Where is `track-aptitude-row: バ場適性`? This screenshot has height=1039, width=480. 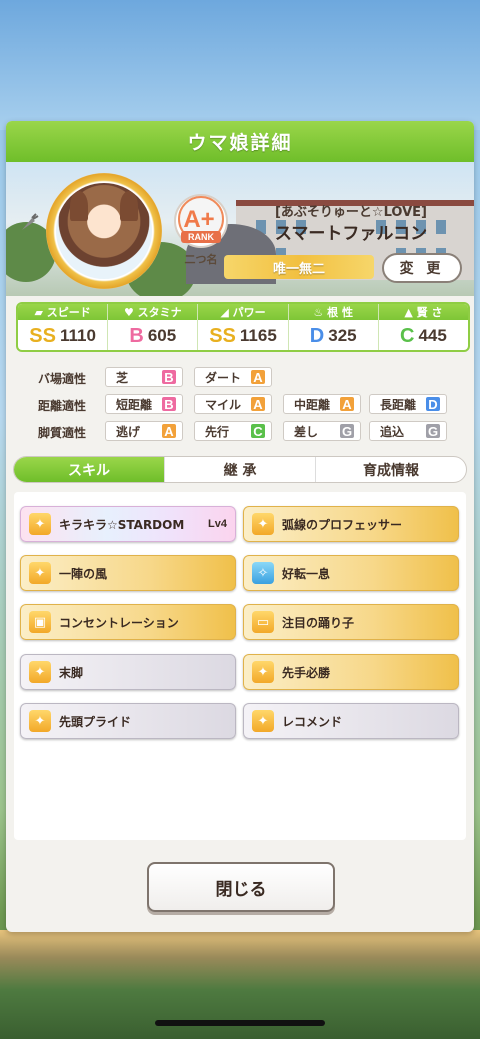 track-aptitude-row: バ場適性 is located at coordinates (73, 378).